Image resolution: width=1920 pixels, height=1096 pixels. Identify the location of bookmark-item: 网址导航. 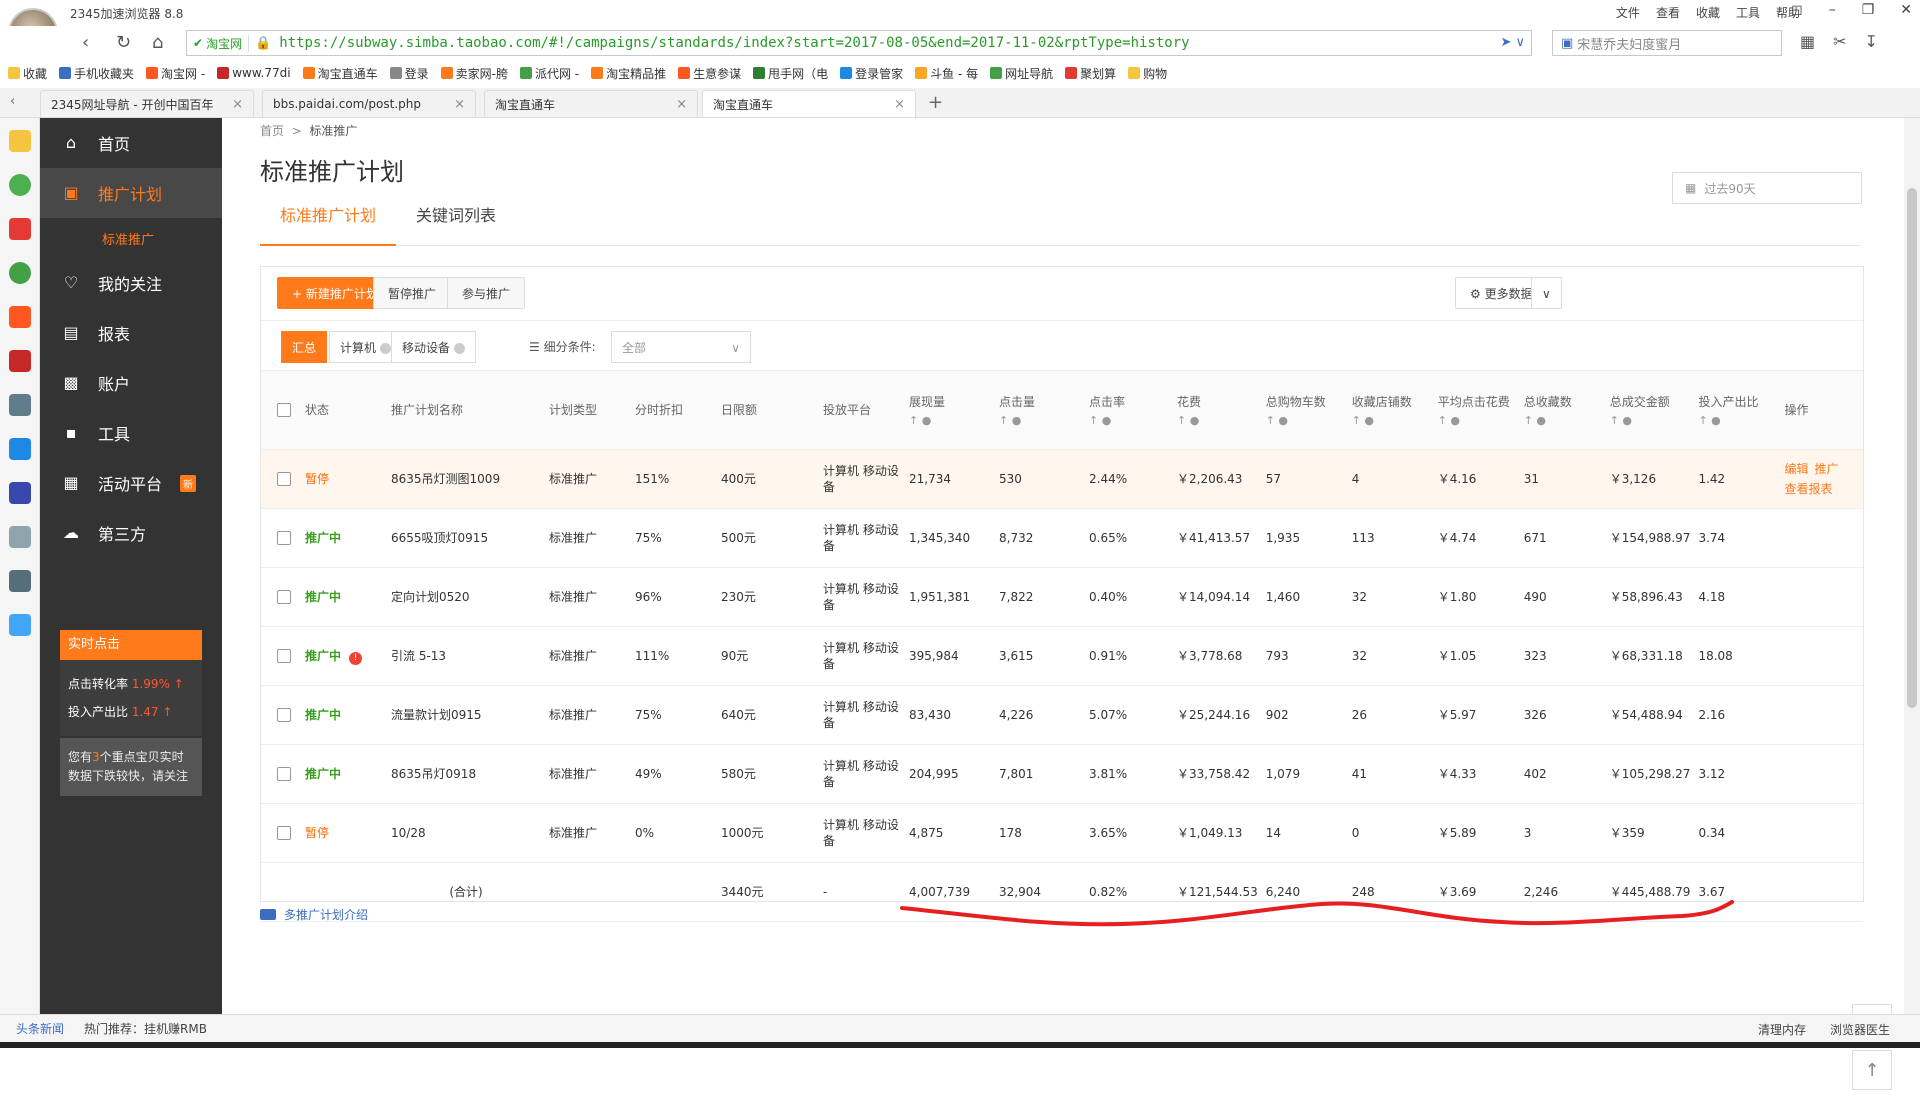
(1021, 73).